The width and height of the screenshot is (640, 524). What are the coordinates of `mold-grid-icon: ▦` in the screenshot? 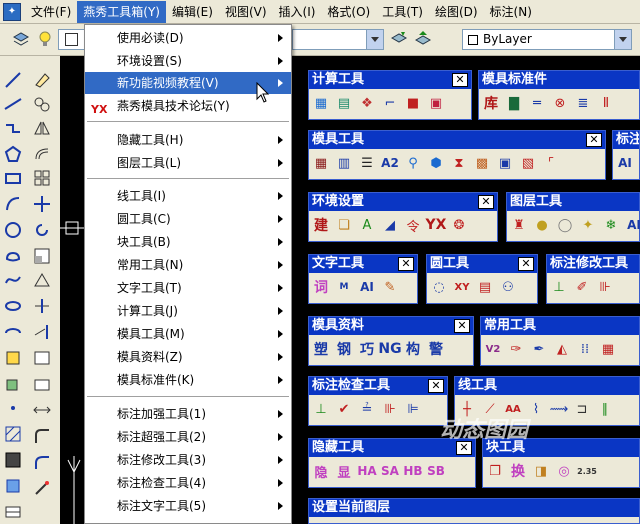 It's located at (321, 163).